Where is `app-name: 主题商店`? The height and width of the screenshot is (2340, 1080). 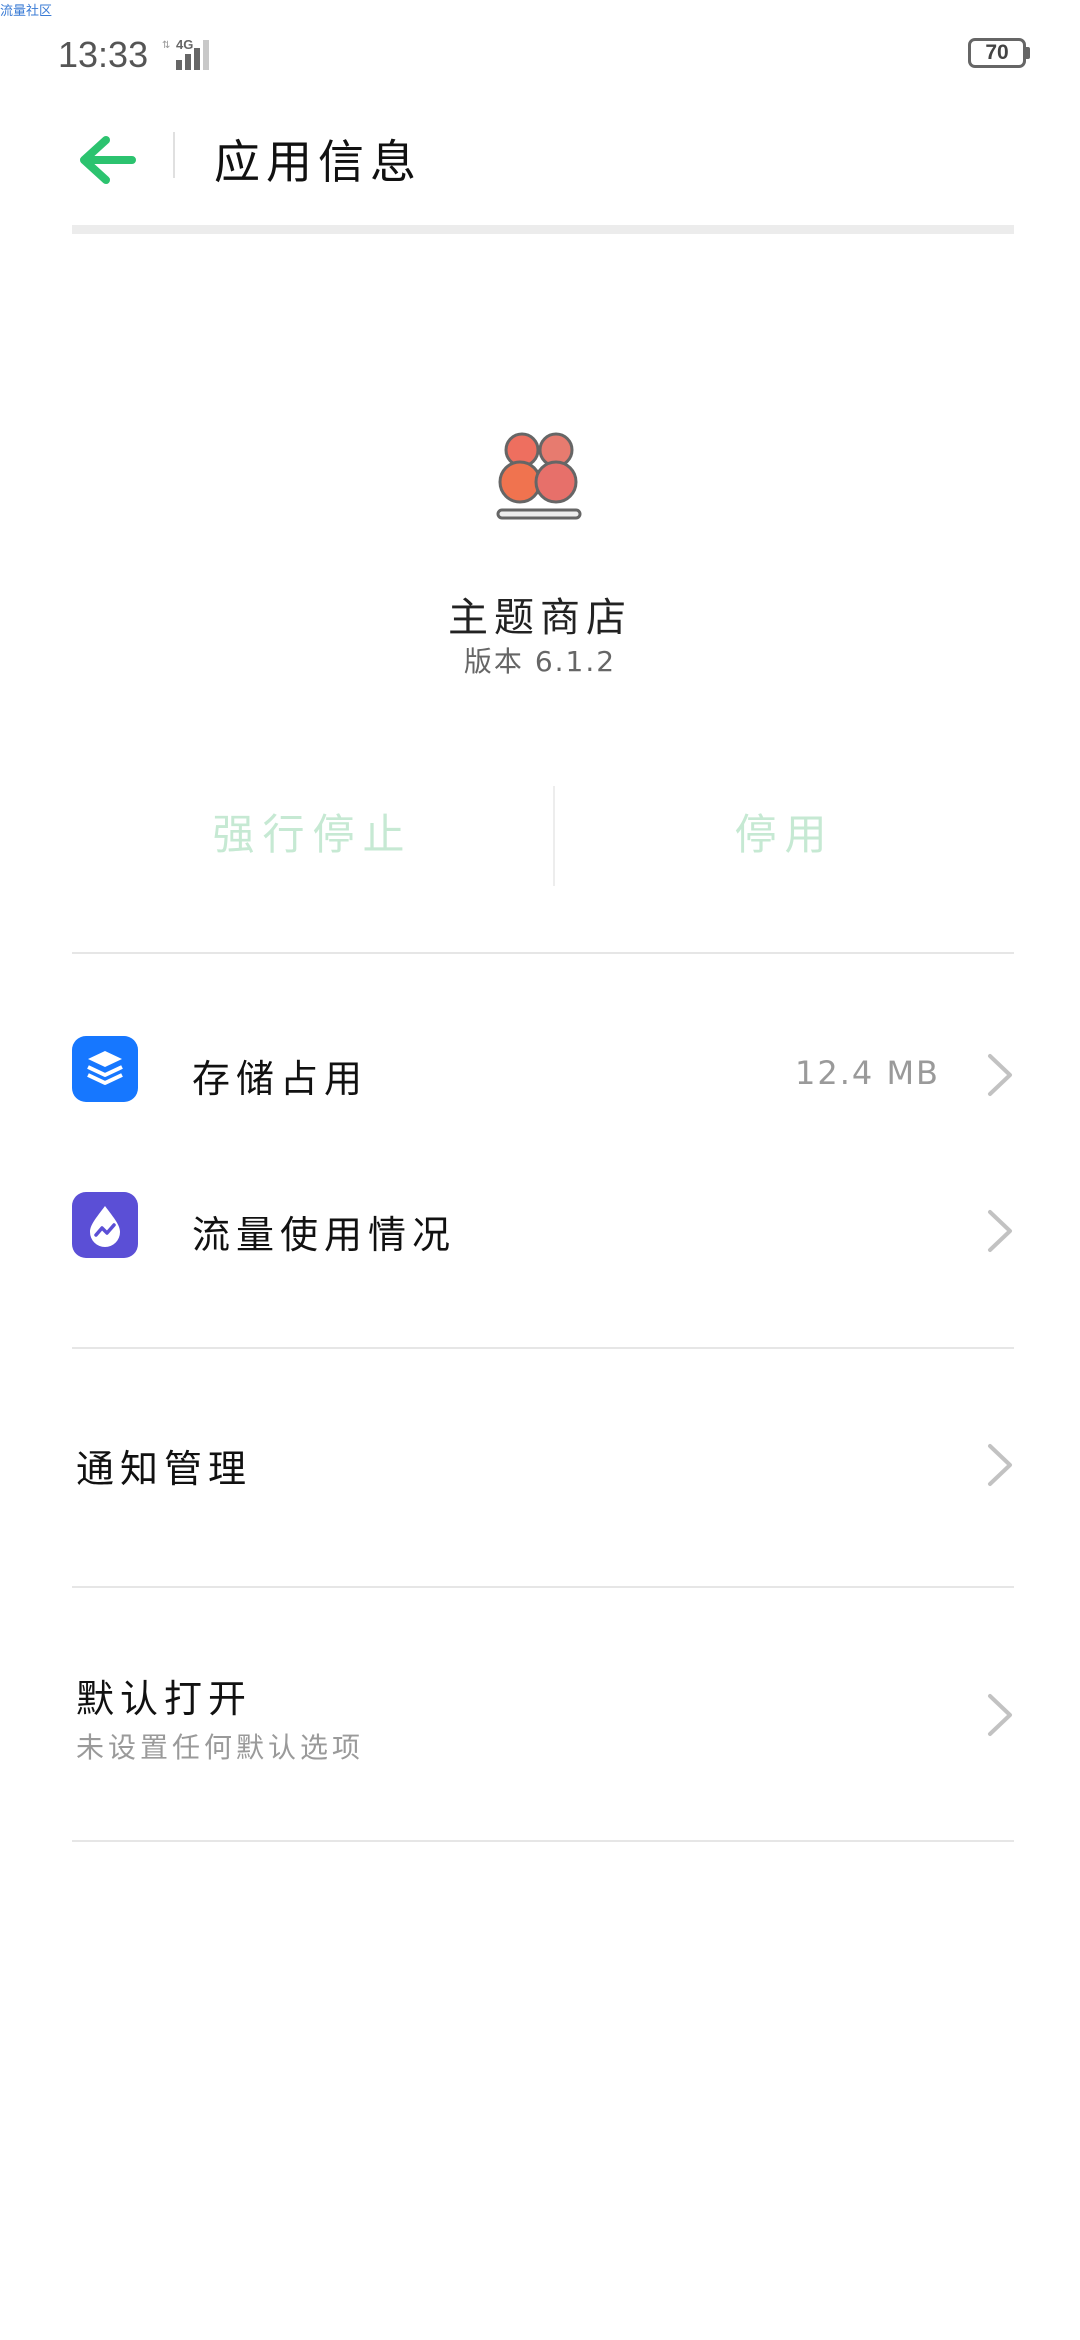
app-name: 主题商店 is located at coordinates (540, 618).